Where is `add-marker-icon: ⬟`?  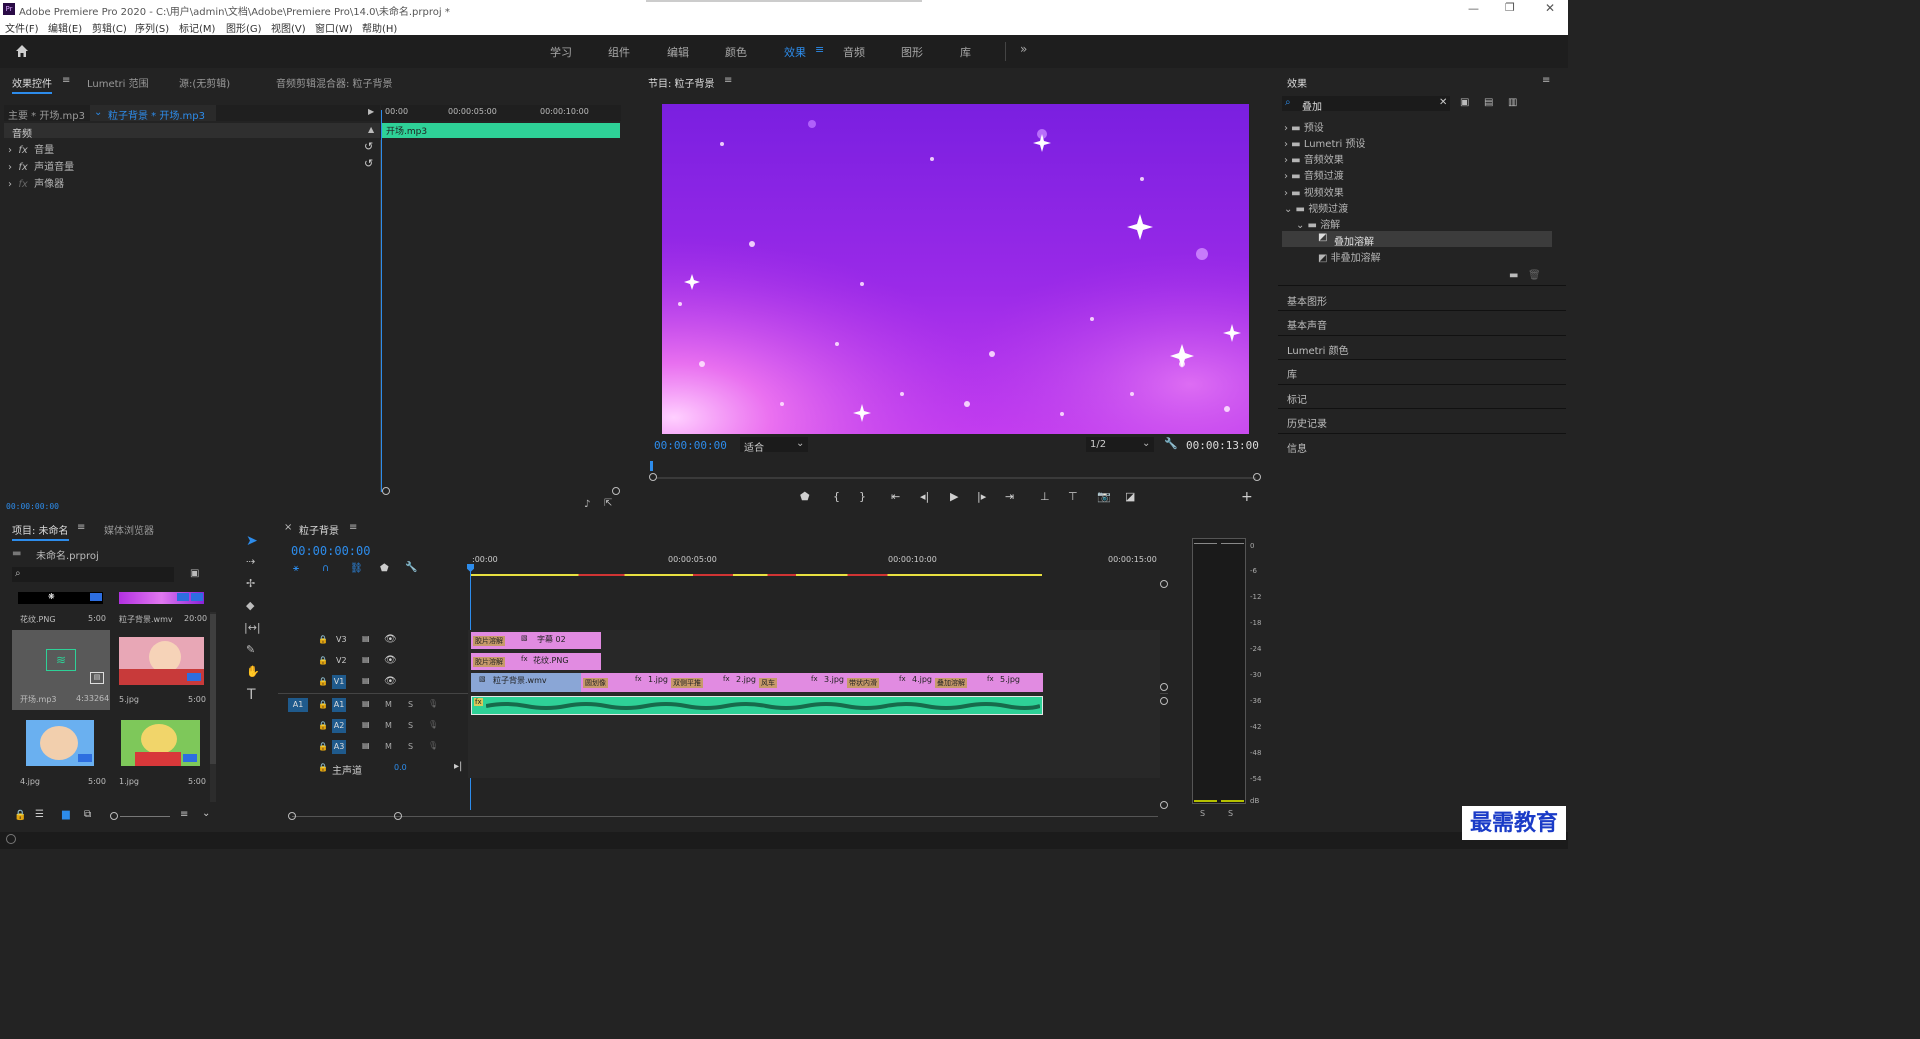
add-marker-icon: ⬟ is located at coordinates (805, 496).